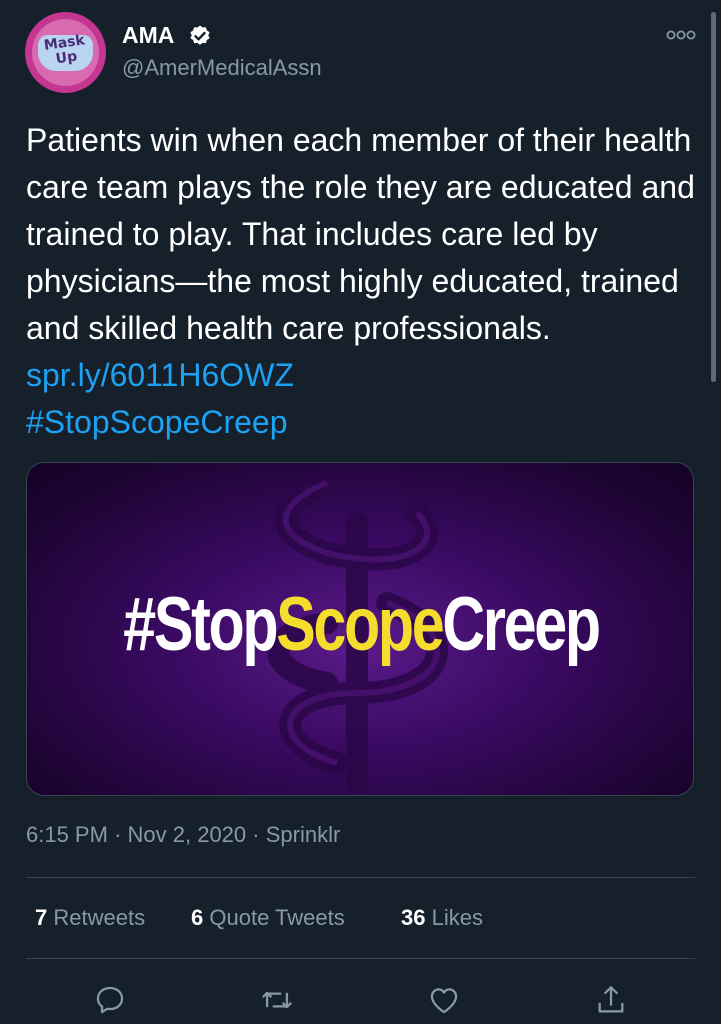 The image size is (721, 1024). I want to click on tweet-source: Sprinklr, so click(303, 834).